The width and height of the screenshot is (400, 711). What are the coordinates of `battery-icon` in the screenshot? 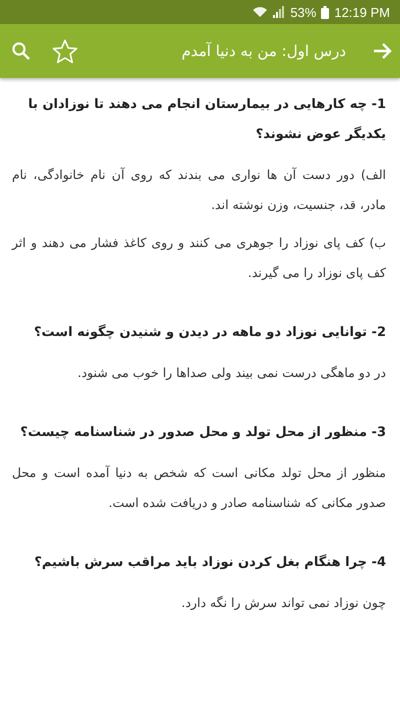 It's located at (325, 12).